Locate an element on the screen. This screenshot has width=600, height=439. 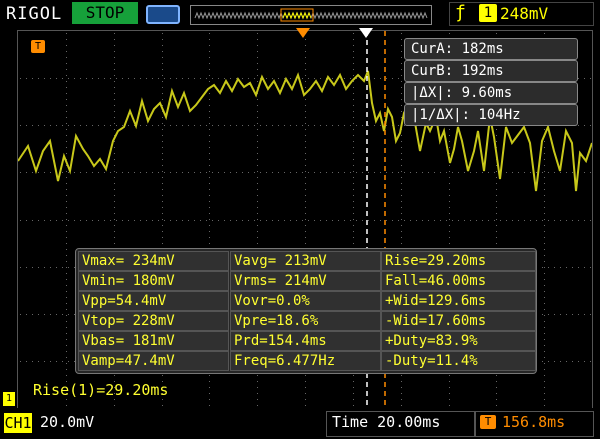
measurement-cell: Vamp=47.4mV is located at coordinates (153, 361).